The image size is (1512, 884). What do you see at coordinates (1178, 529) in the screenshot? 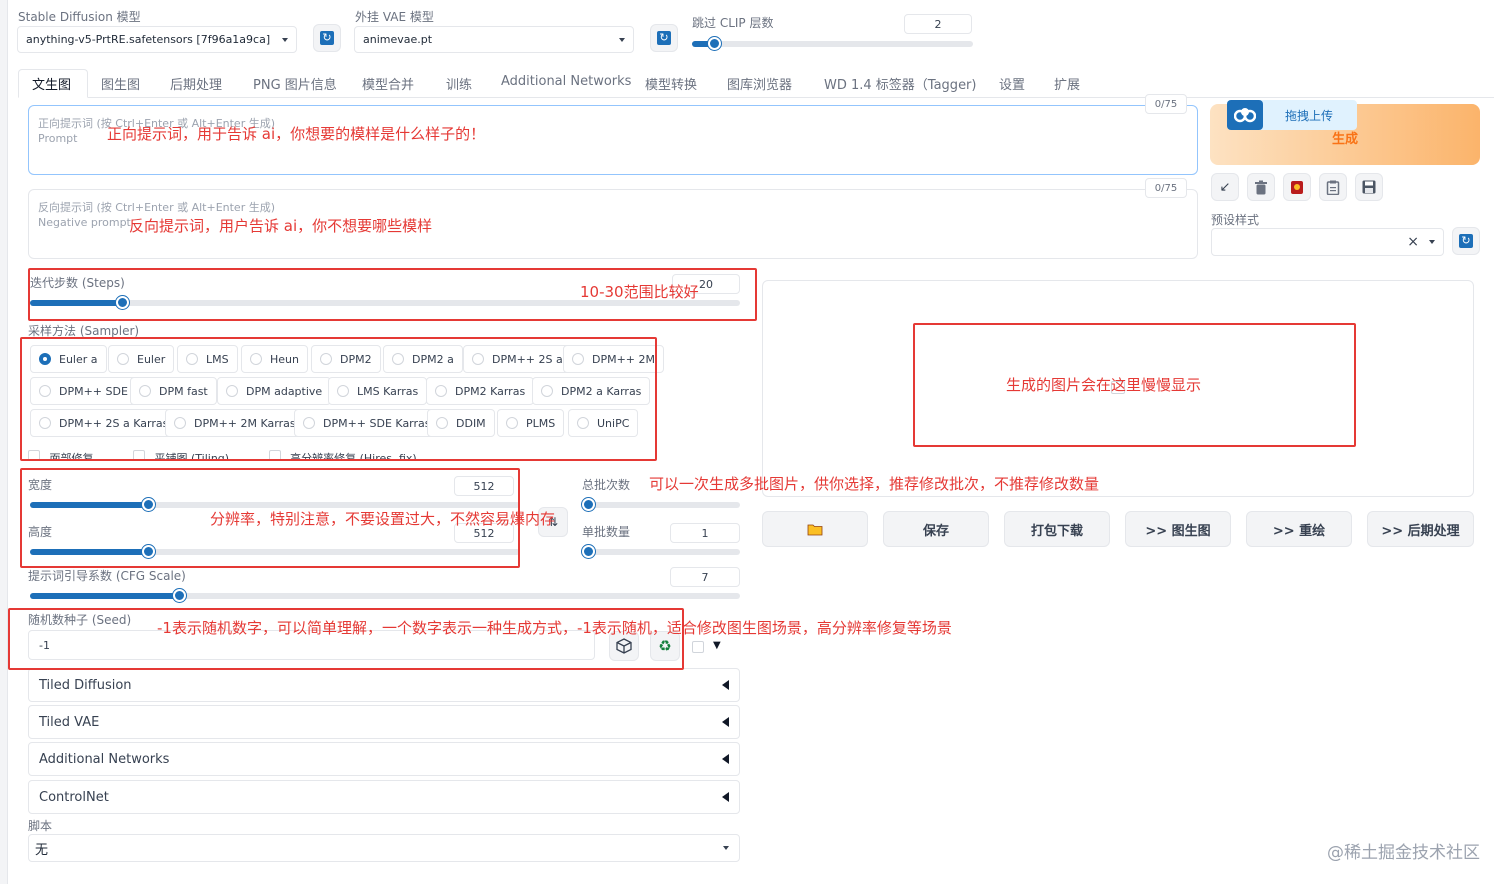
I see `send-to-img2img-button: >> 图生图` at bounding box center [1178, 529].